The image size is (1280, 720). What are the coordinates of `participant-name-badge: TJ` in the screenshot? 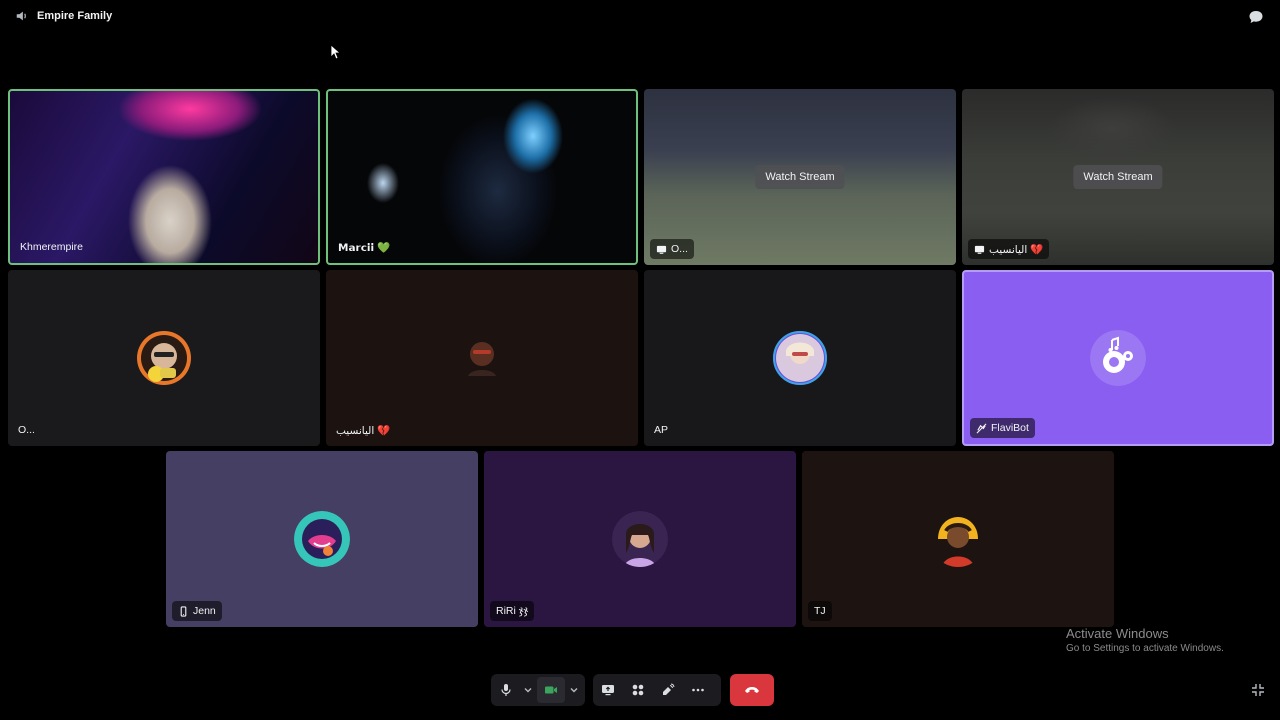 It's located at (820, 611).